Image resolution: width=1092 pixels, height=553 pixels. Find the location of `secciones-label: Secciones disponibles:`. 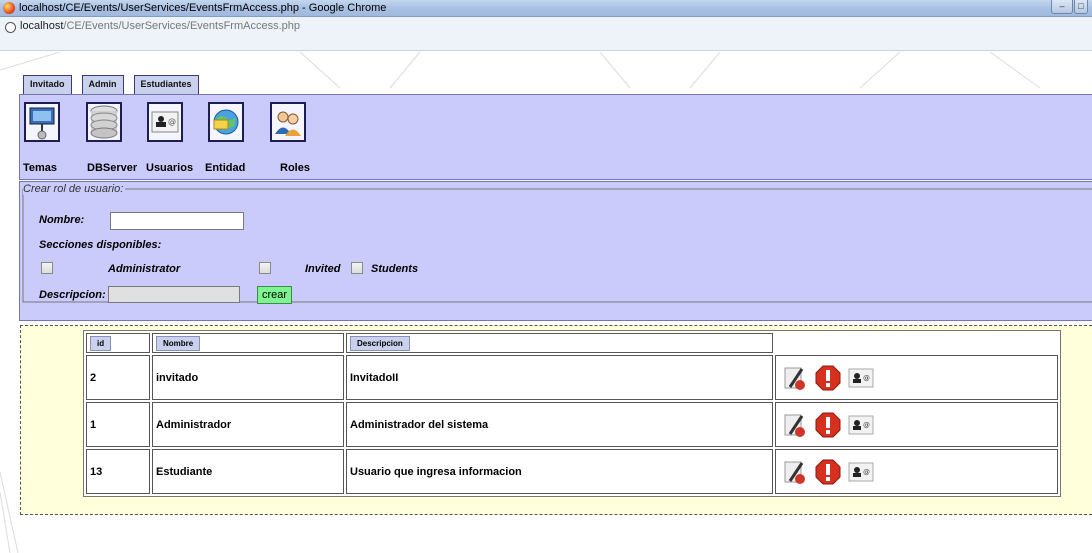

secciones-label: Secciones disponibles: is located at coordinates (100, 245).